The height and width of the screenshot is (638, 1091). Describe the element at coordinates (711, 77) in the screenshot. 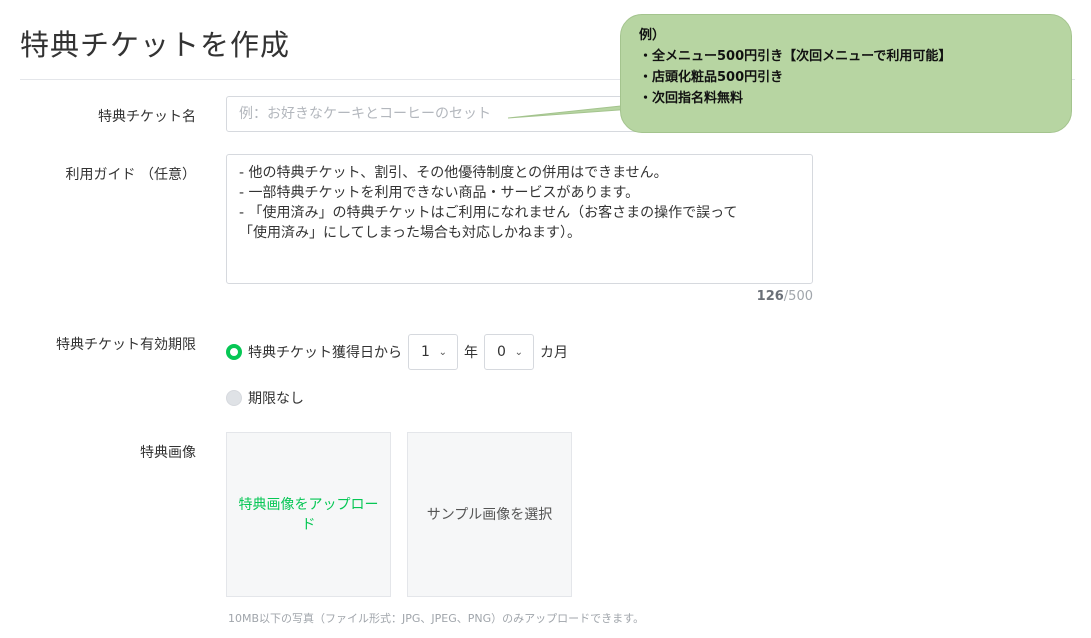

I see `callout-line: ・店頭化粧品500円引き` at that location.